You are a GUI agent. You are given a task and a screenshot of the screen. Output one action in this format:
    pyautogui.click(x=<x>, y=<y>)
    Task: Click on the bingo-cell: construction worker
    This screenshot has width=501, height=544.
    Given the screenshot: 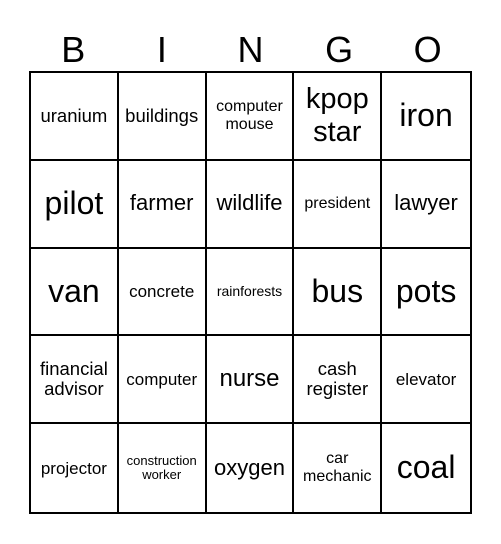 What is the action you would take?
    pyautogui.click(x=163, y=468)
    